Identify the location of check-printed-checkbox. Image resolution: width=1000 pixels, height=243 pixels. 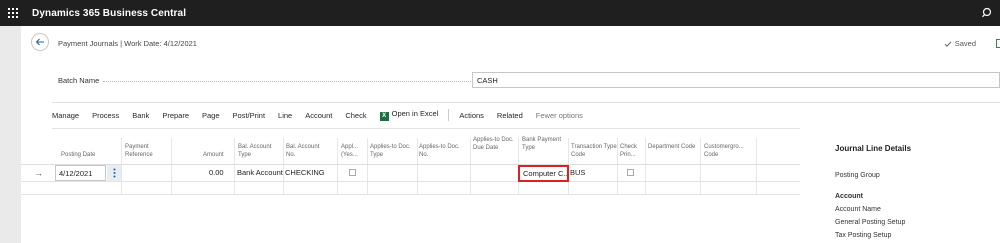
(630, 172).